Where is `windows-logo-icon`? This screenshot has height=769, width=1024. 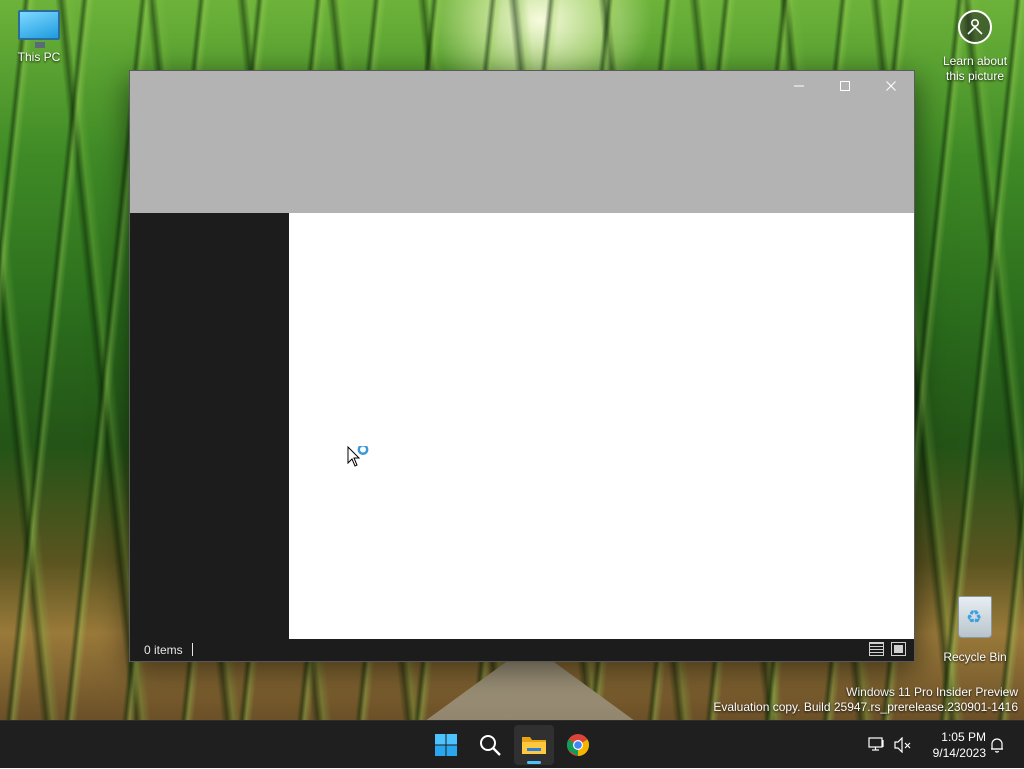 windows-logo-icon is located at coordinates (446, 745).